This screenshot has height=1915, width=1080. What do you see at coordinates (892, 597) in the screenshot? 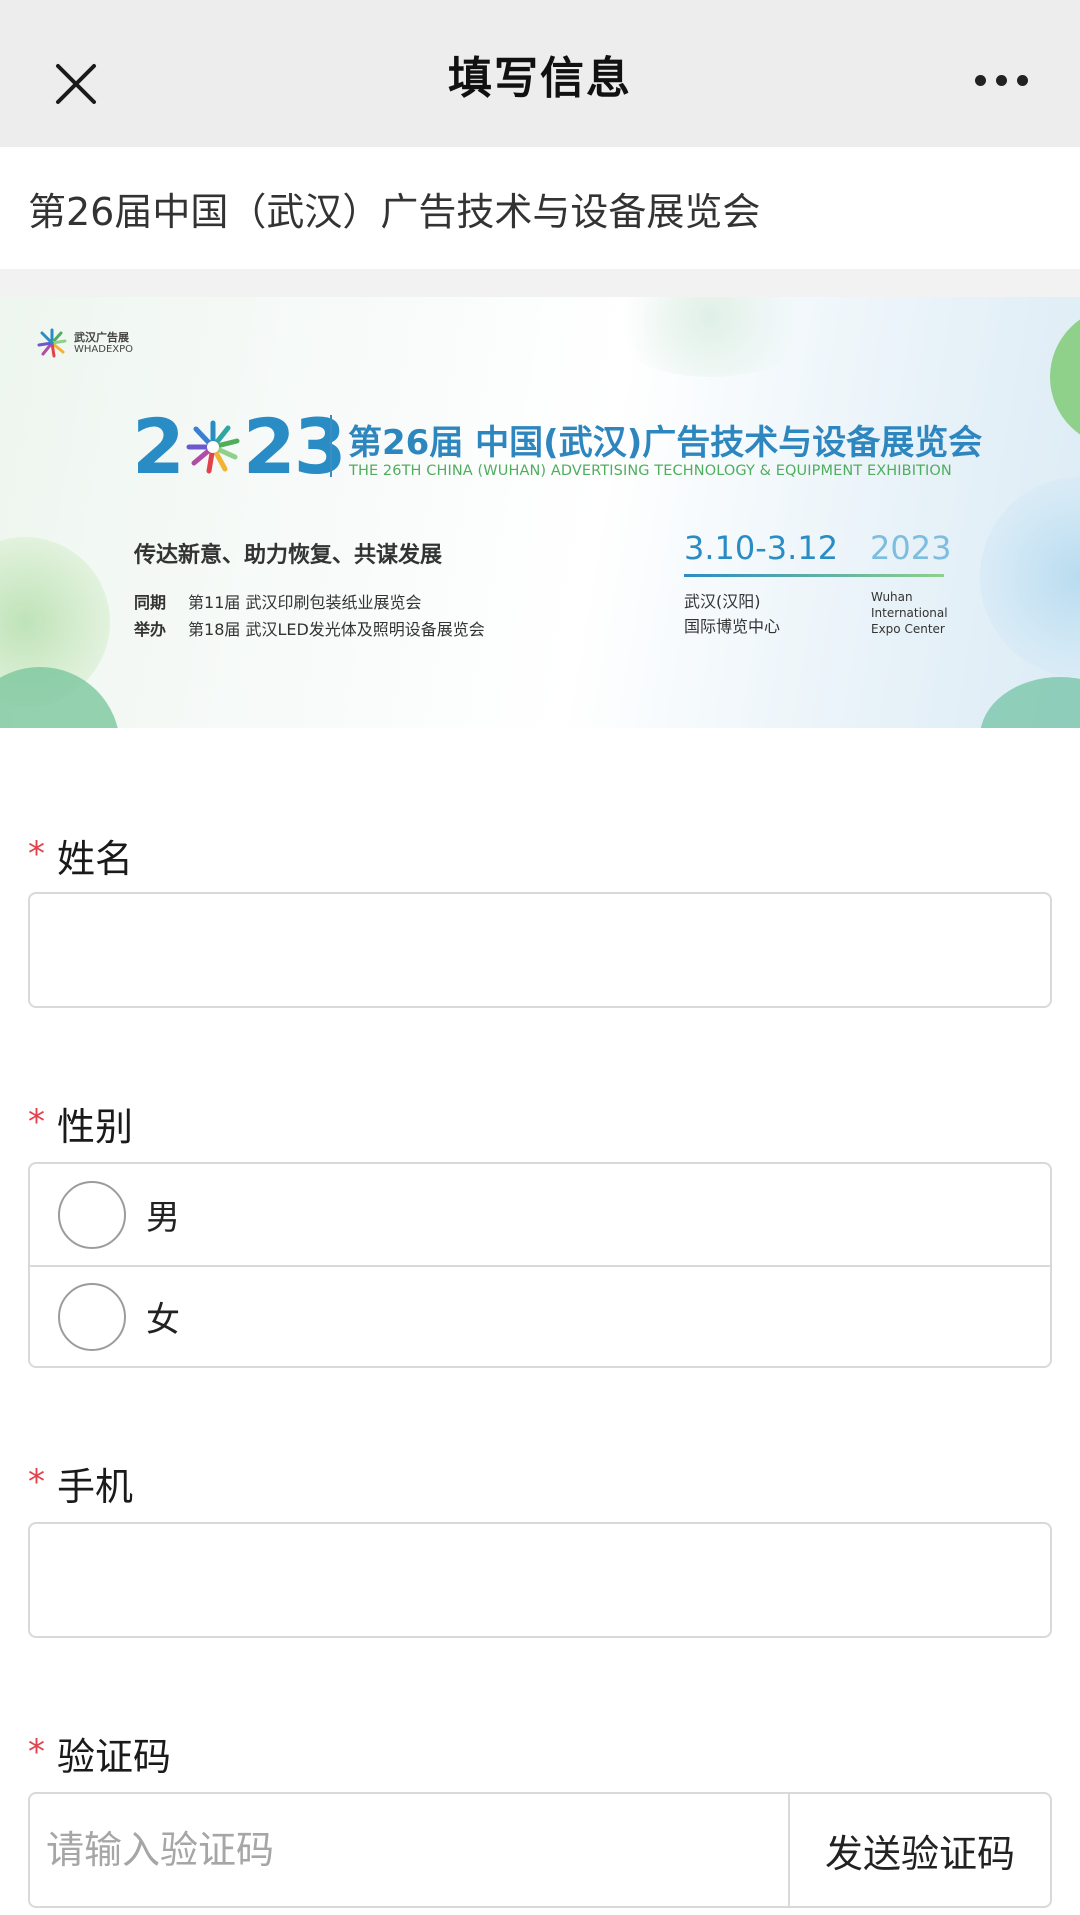
I see `venue-en-line-1: Wuhan` at bounding box center [892, 597].